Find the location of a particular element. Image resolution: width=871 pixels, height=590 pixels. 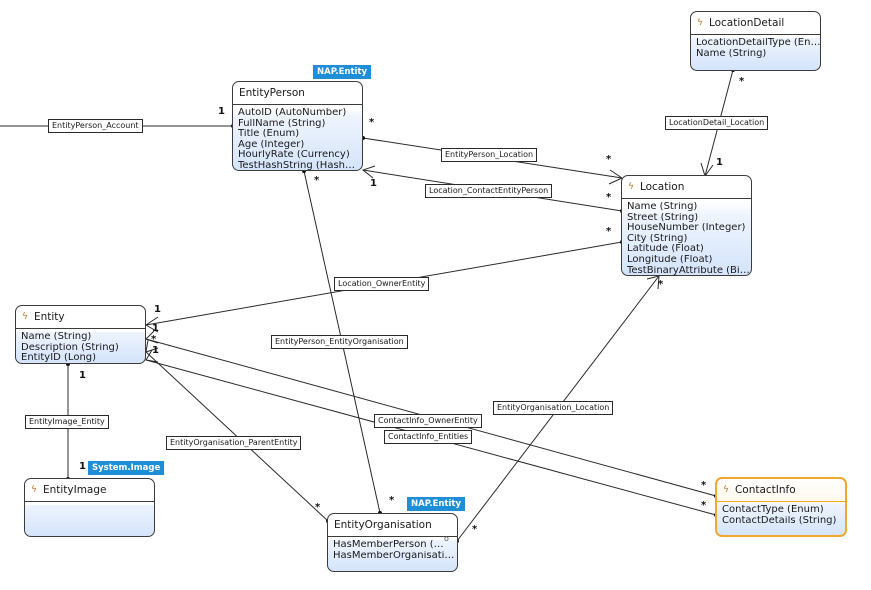

entity-header: ϟ ContactInfo is located at coordinates (781, 490).